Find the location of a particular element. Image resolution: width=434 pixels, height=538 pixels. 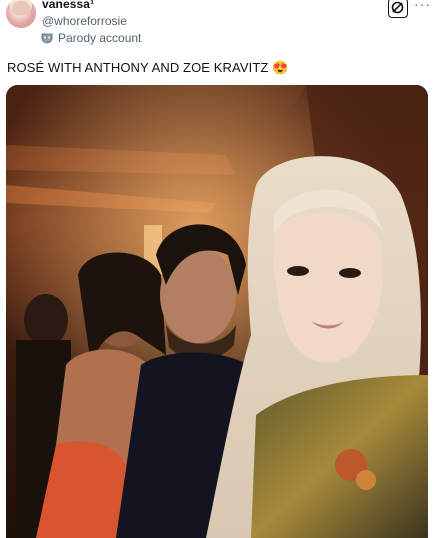

post-text: ROSÉ WITH ANTHONY AND ZOE KRAVITZ 😍 is located at coordinates (148, 67).